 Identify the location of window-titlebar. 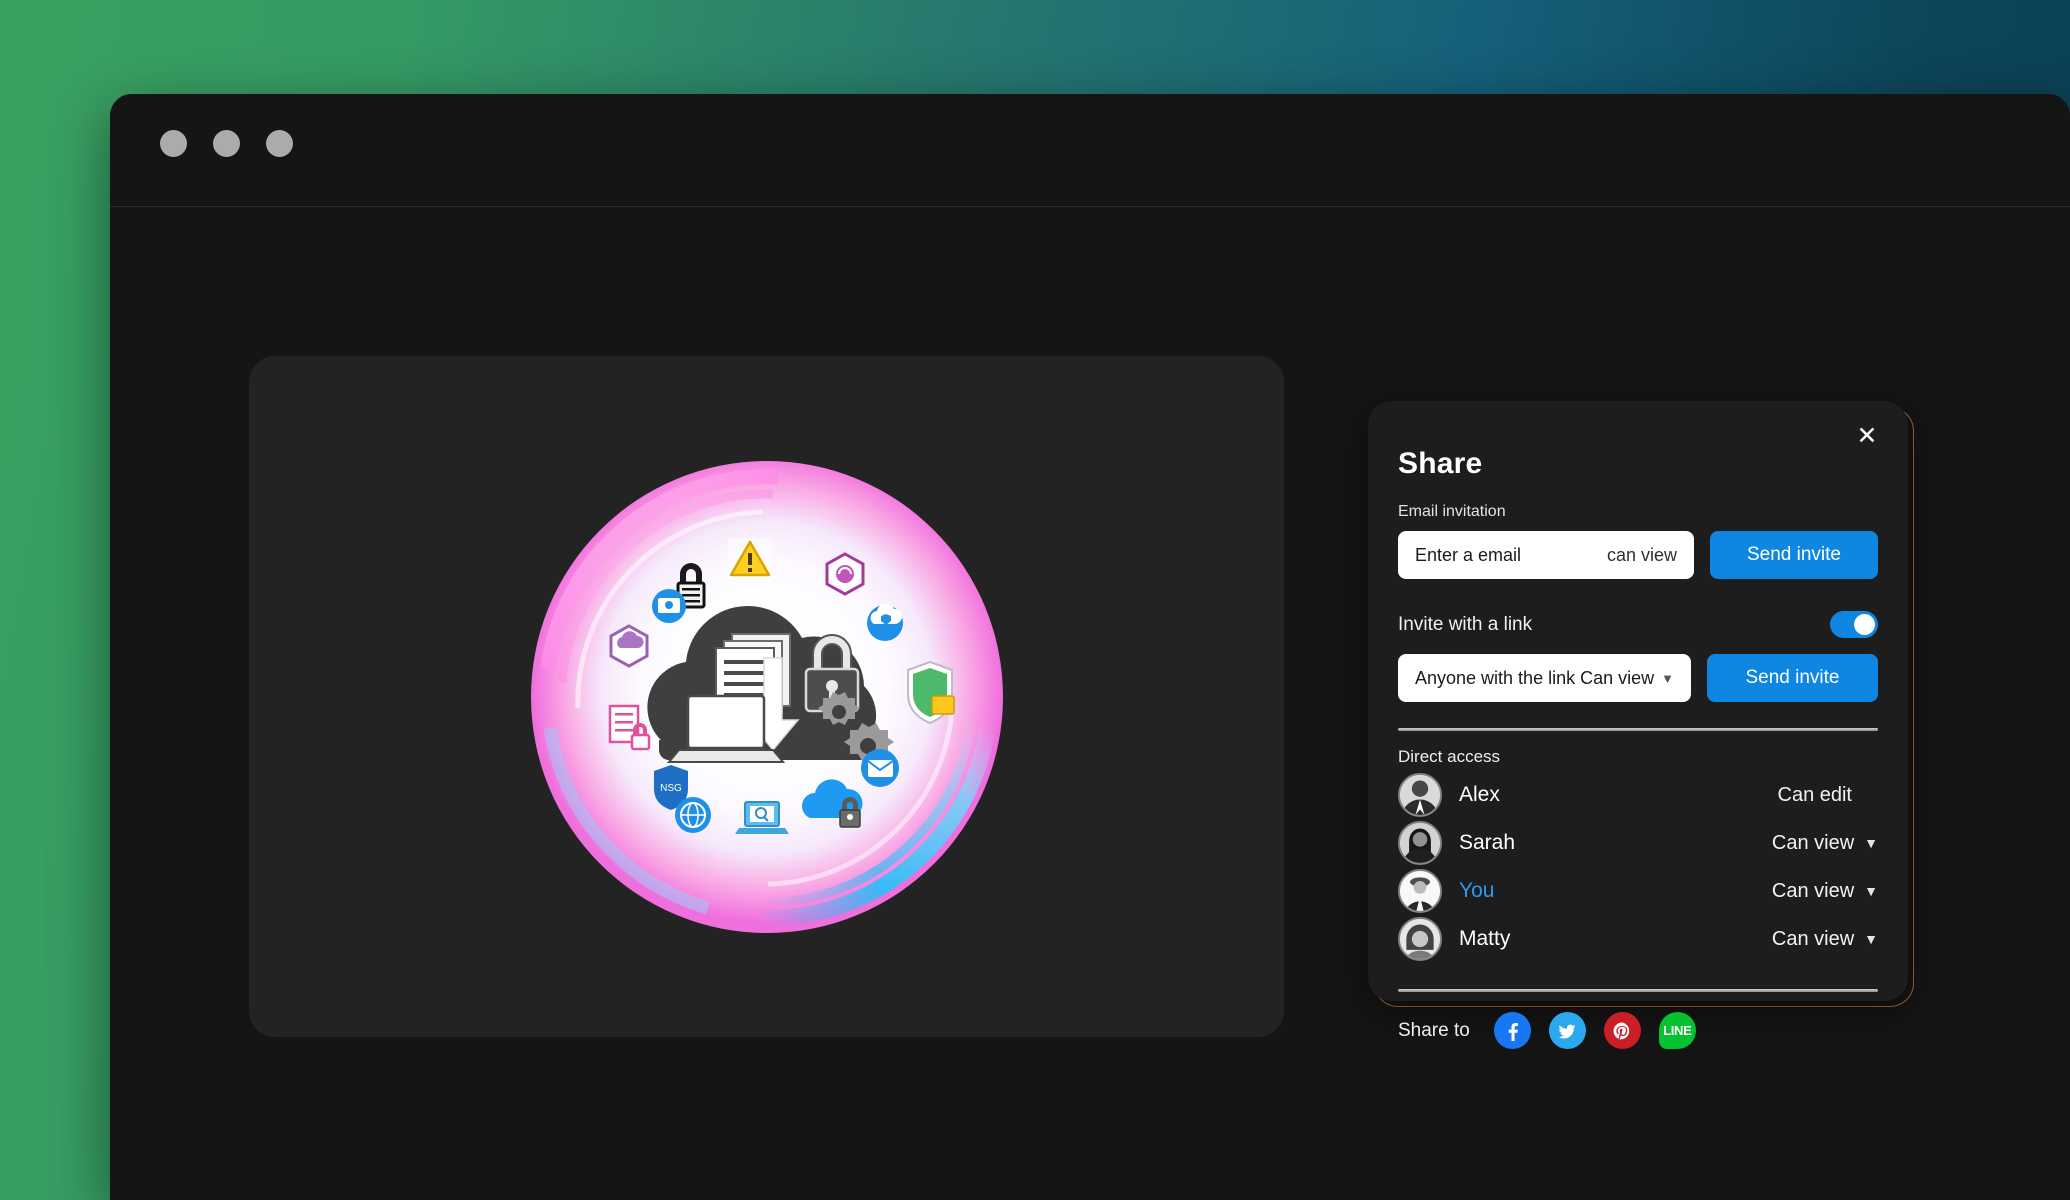
(1090, 150).